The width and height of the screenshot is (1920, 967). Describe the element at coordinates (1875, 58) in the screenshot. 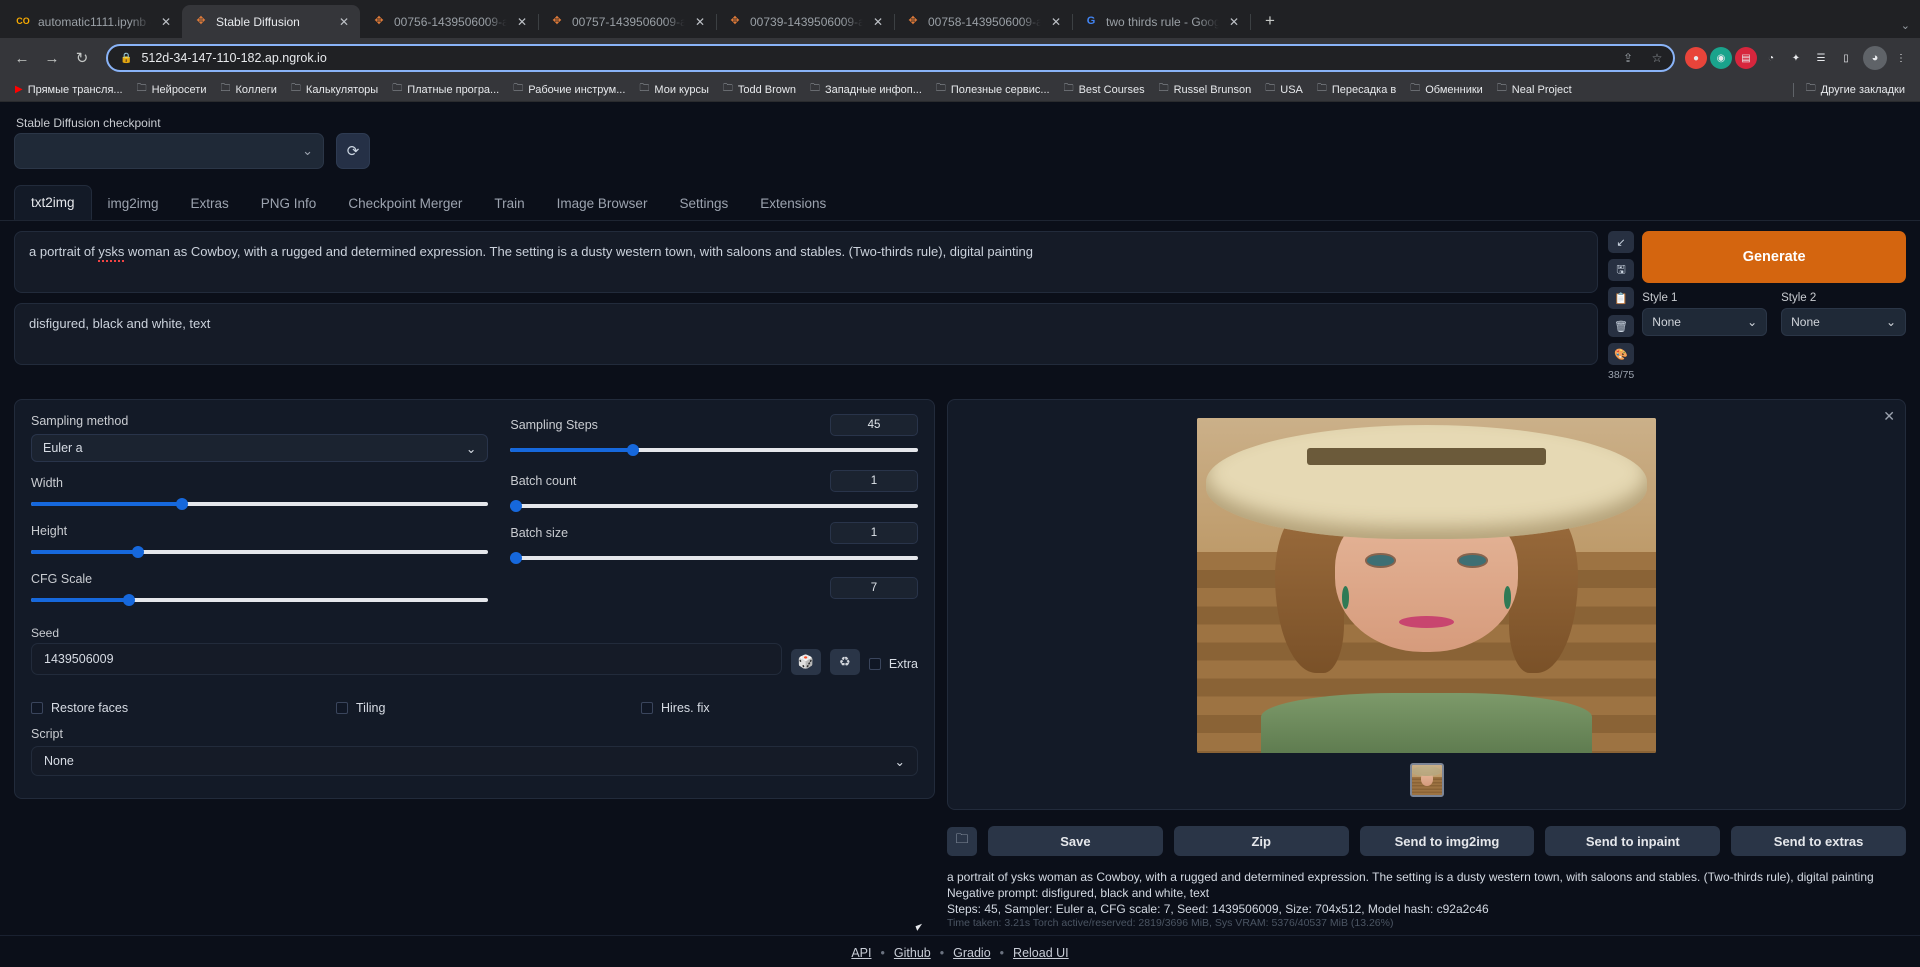

I see `profile-avatar: ◕` at that location.